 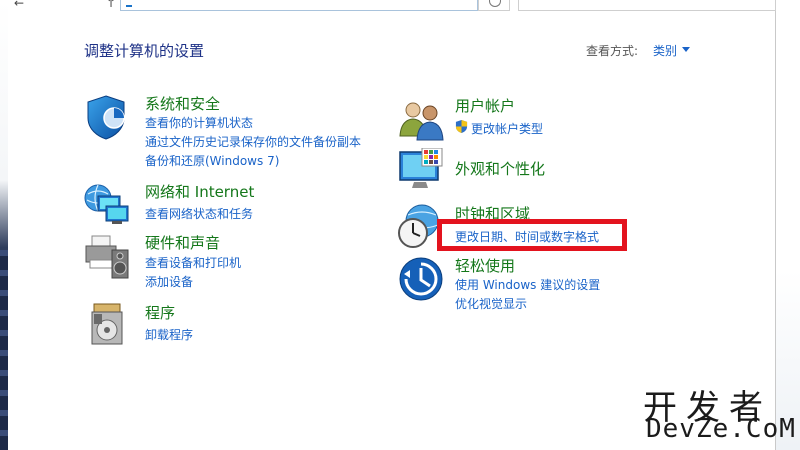 I want to click on page-title: 调整计算机的设置, so click(x=144, y=51).